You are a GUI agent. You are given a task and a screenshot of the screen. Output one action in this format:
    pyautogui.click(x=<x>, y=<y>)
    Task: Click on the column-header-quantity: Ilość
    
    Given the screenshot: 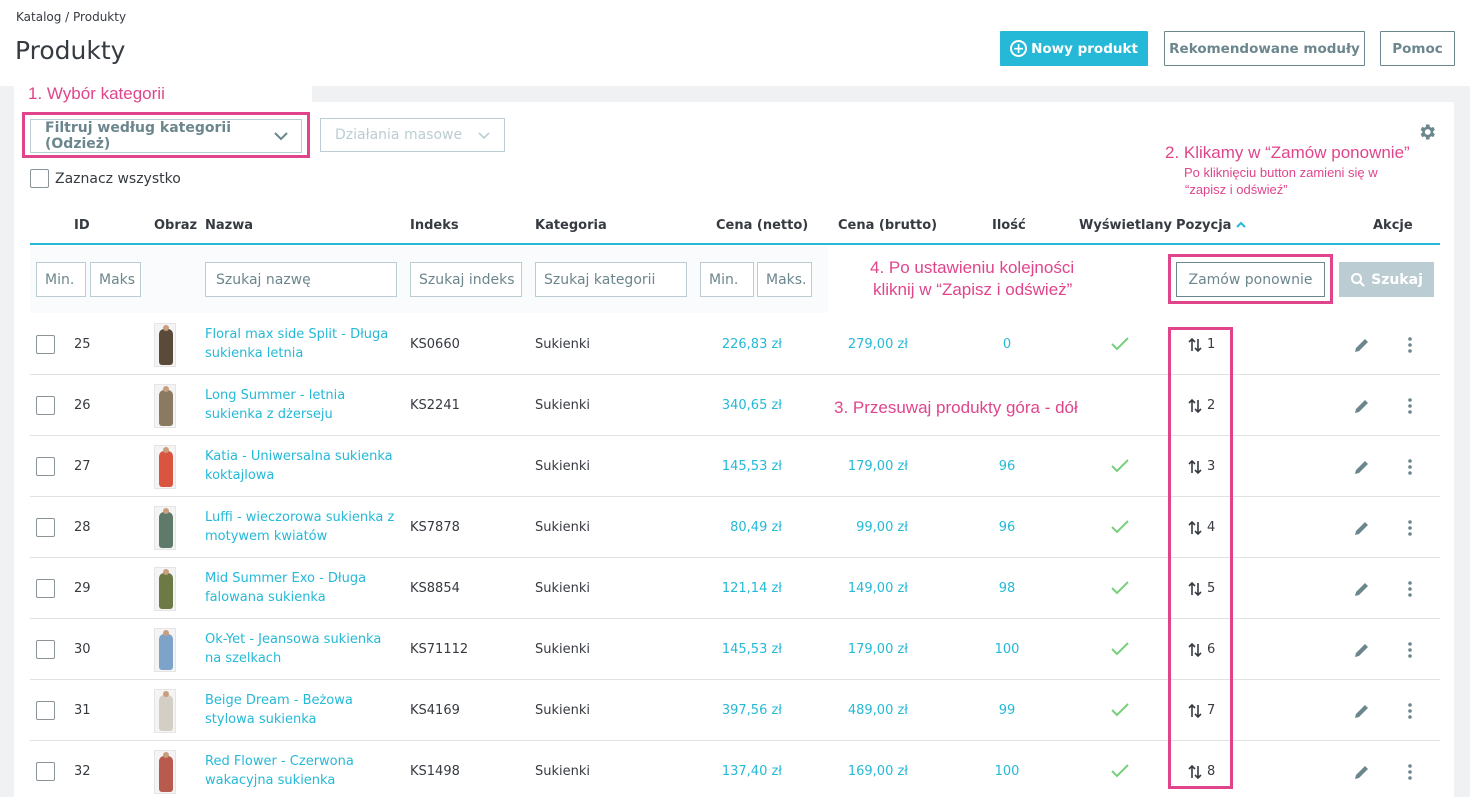 What is the action you would take?
    pyautogui.click(x=1009, y=225)
    